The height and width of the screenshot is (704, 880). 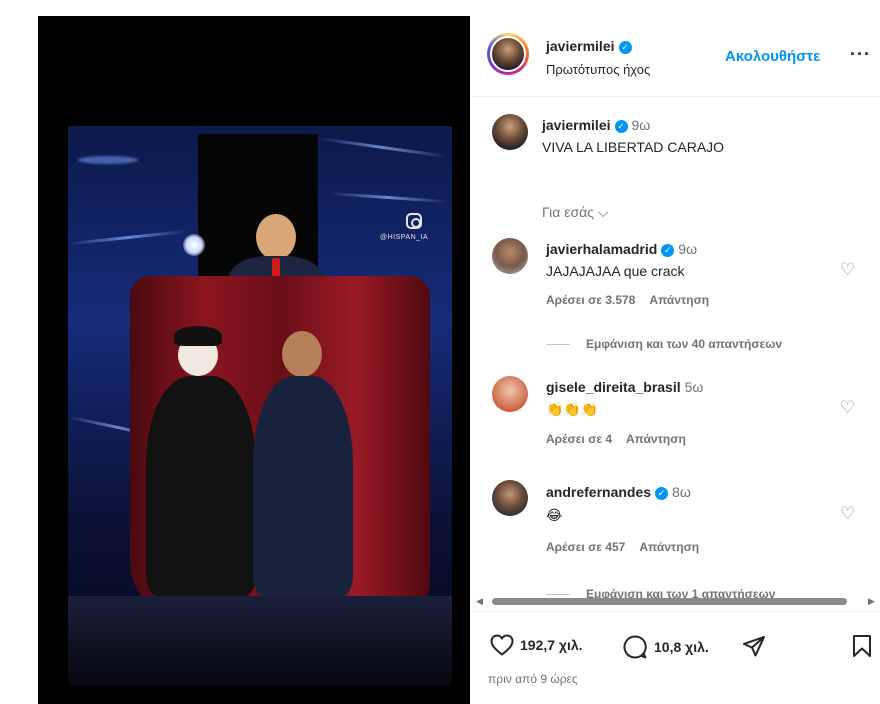 I want to click on share-icon, so click(x=754, y=646).